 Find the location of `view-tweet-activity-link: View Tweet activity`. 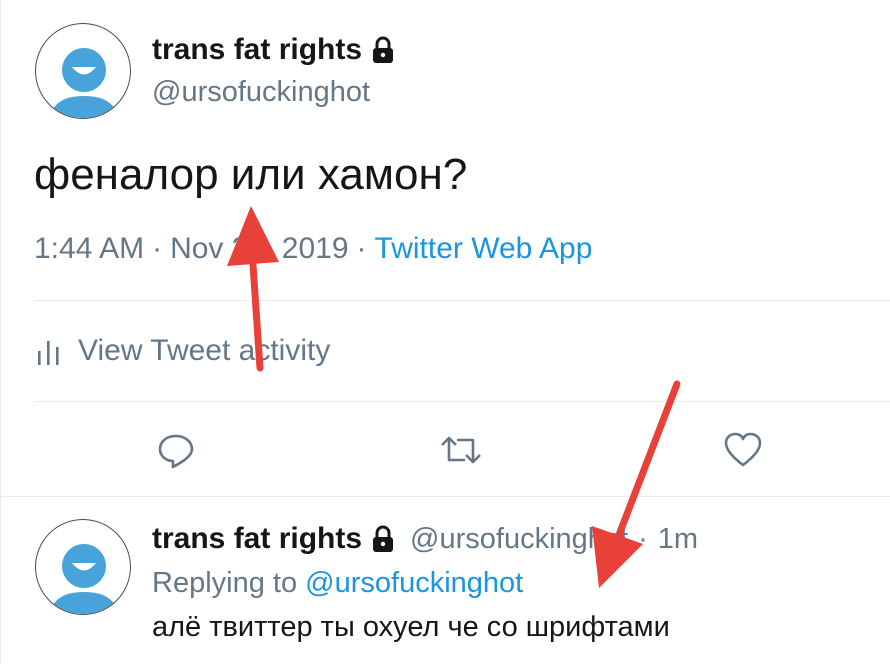

view-tweet-activity-link: View Tweet activity is located at coordinates (182, 351).